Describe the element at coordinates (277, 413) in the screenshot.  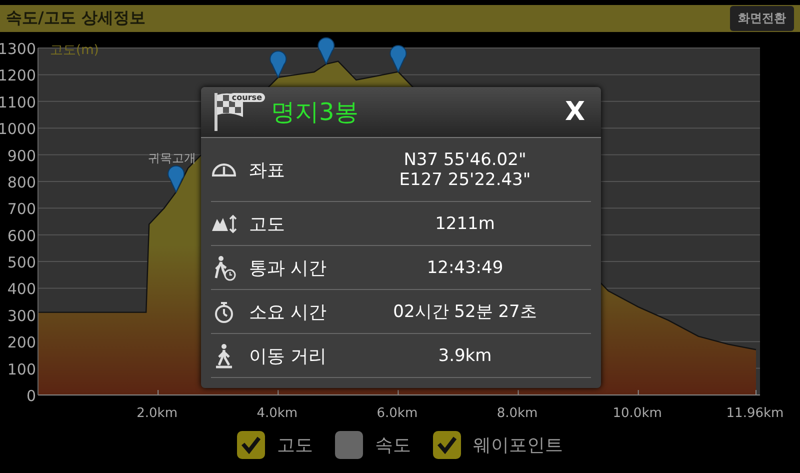
I see `x-tick-label: 4.0km` at that location.